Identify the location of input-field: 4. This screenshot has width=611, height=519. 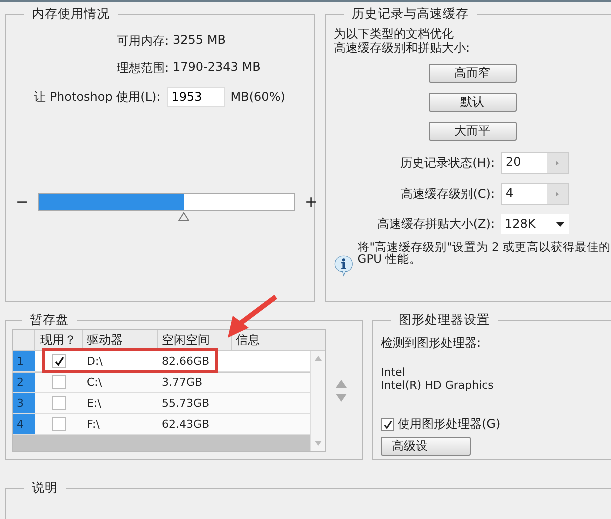
(535, 194).